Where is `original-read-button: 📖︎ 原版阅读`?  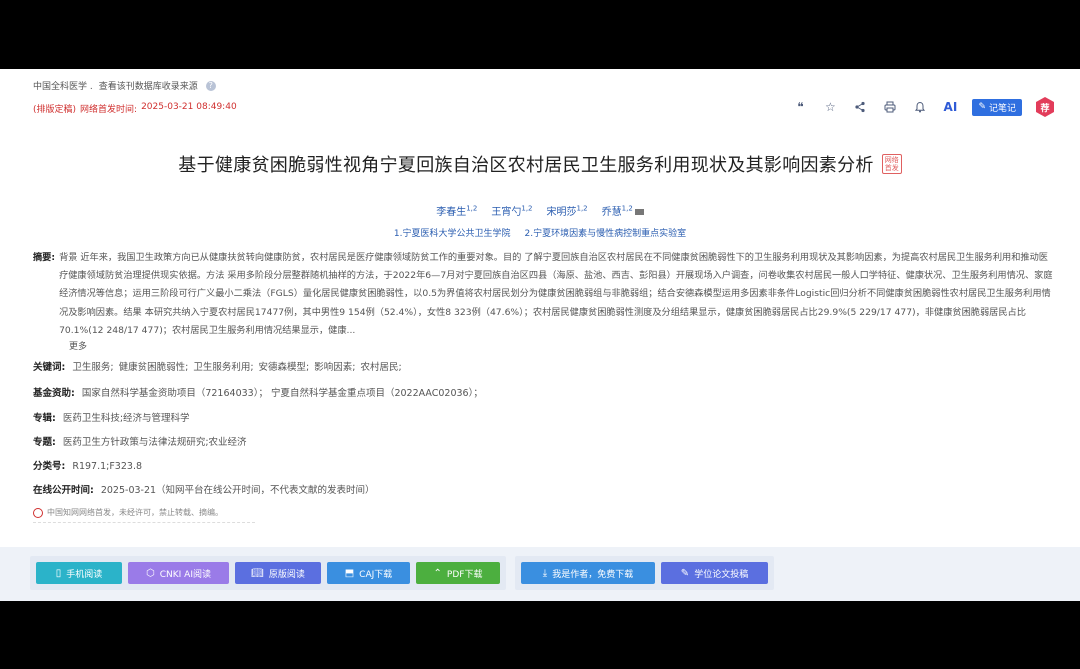
original-read-button: 📖︎ 原版阅读 is located at coordinates (278, 573).